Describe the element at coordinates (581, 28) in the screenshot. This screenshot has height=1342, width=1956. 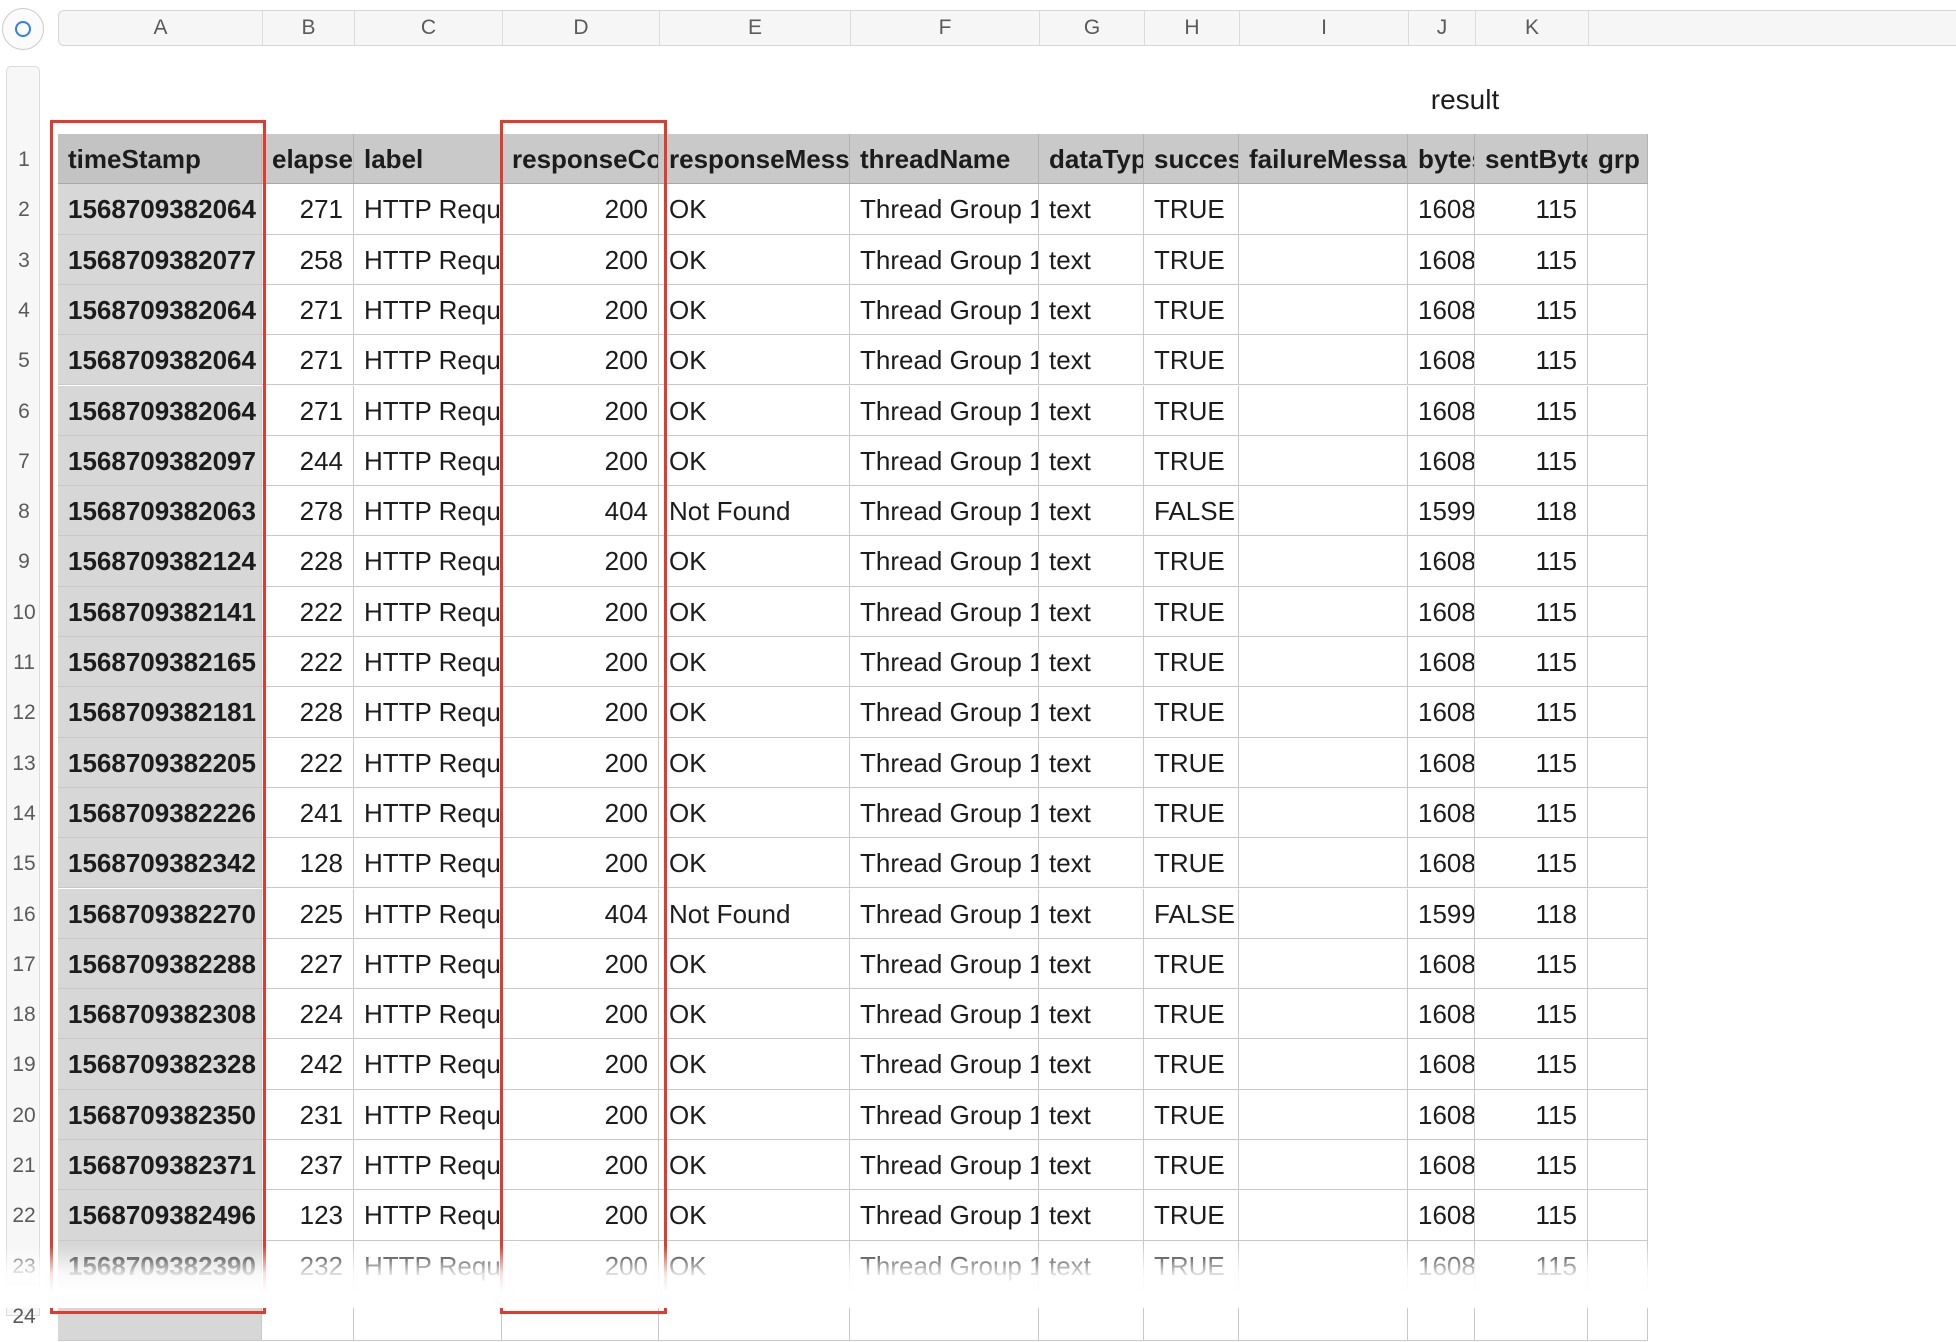
I see `column-letter-d: D` at that location.